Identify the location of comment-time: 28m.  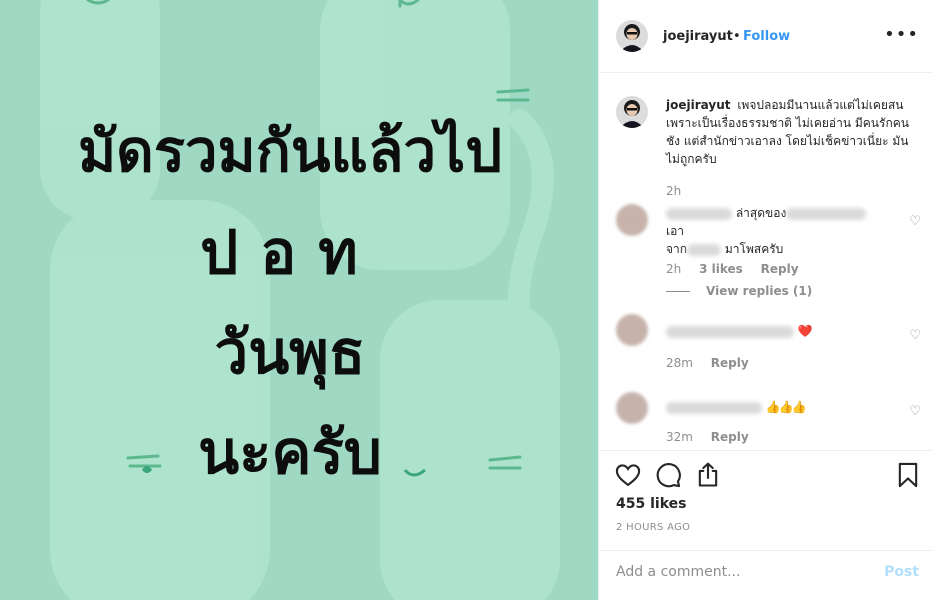
(679, 363).